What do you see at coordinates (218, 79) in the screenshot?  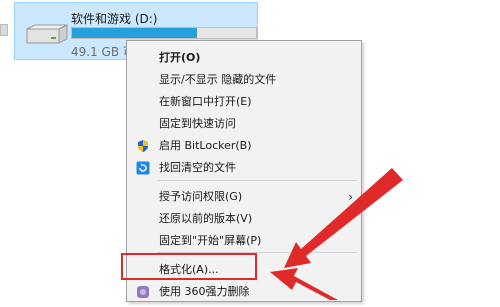 I see `menu-item-label: 显示/不显示 隐藏的文件` at bounding box center [218, 79].